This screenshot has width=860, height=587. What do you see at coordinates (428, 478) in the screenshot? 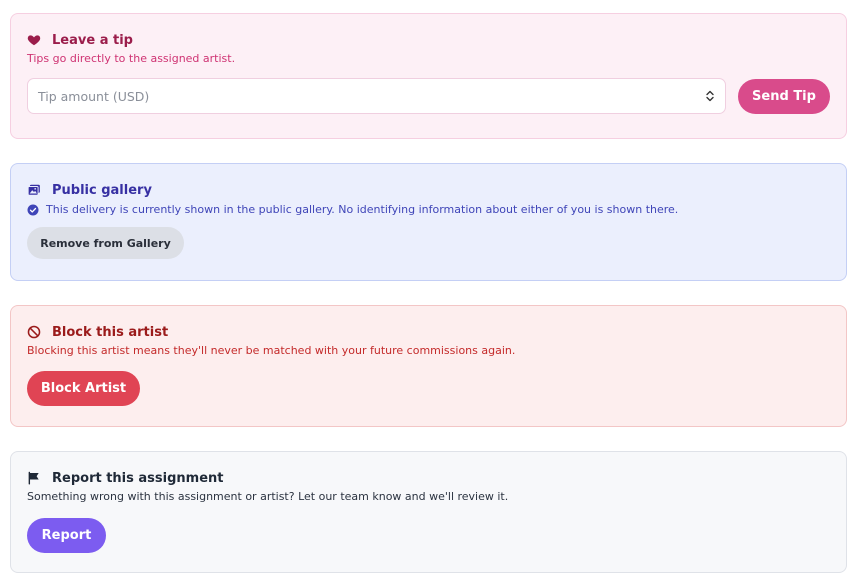
I see `report-heading: Report this assignment` at bounding box center [428, 478].